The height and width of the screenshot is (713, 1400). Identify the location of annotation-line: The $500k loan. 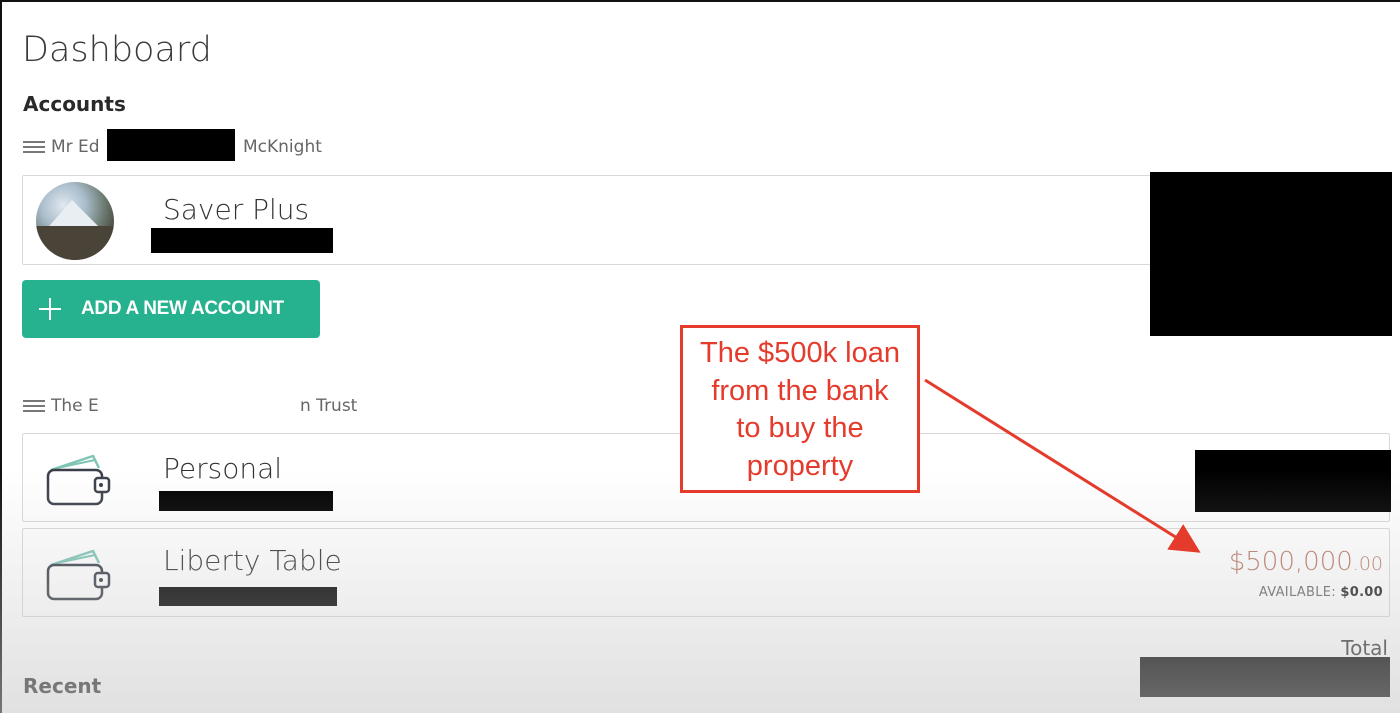
(800, 353).